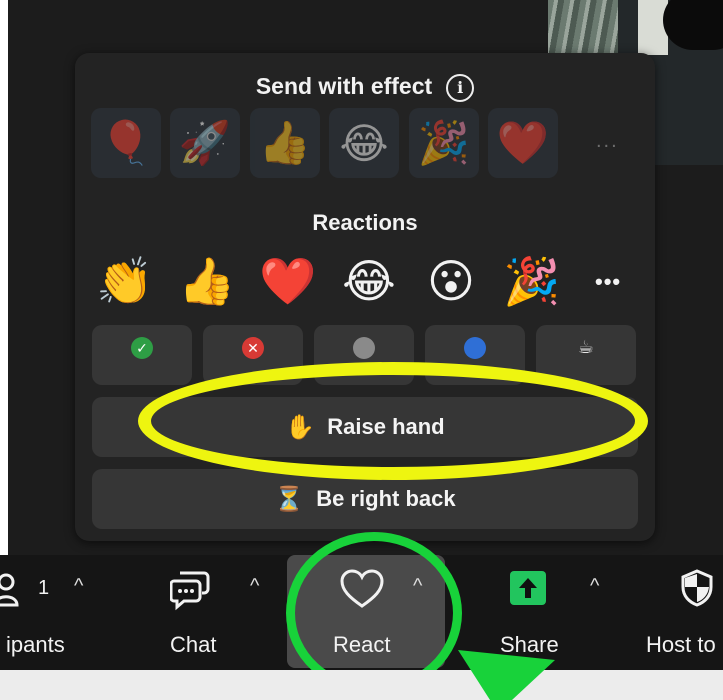 The image size is (723, 700). Describe the element at coordinates (460, 87) in the screenshot. I see `info-icon: i` at that location.